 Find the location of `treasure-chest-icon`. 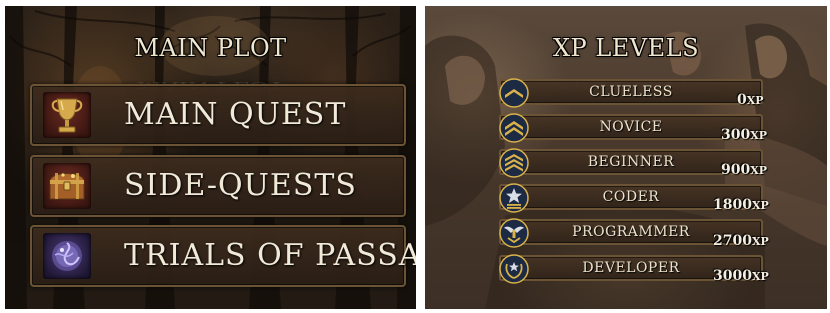

treasure-chest-icon is located at coordinates (67, 186).